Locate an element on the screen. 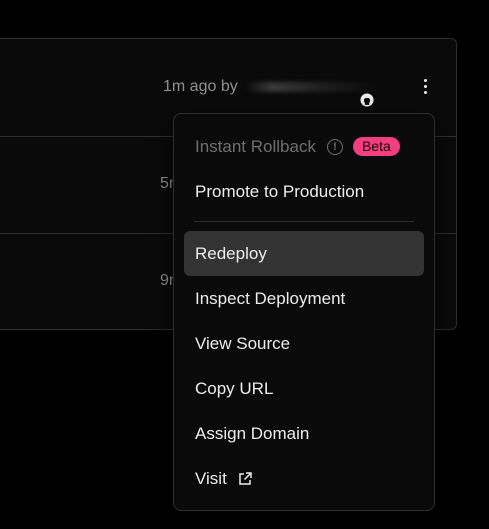 The height and width of the screenshot is (529, 489). menu-item-assign-domain: Assign Domain is located at coordinates (304, 433).